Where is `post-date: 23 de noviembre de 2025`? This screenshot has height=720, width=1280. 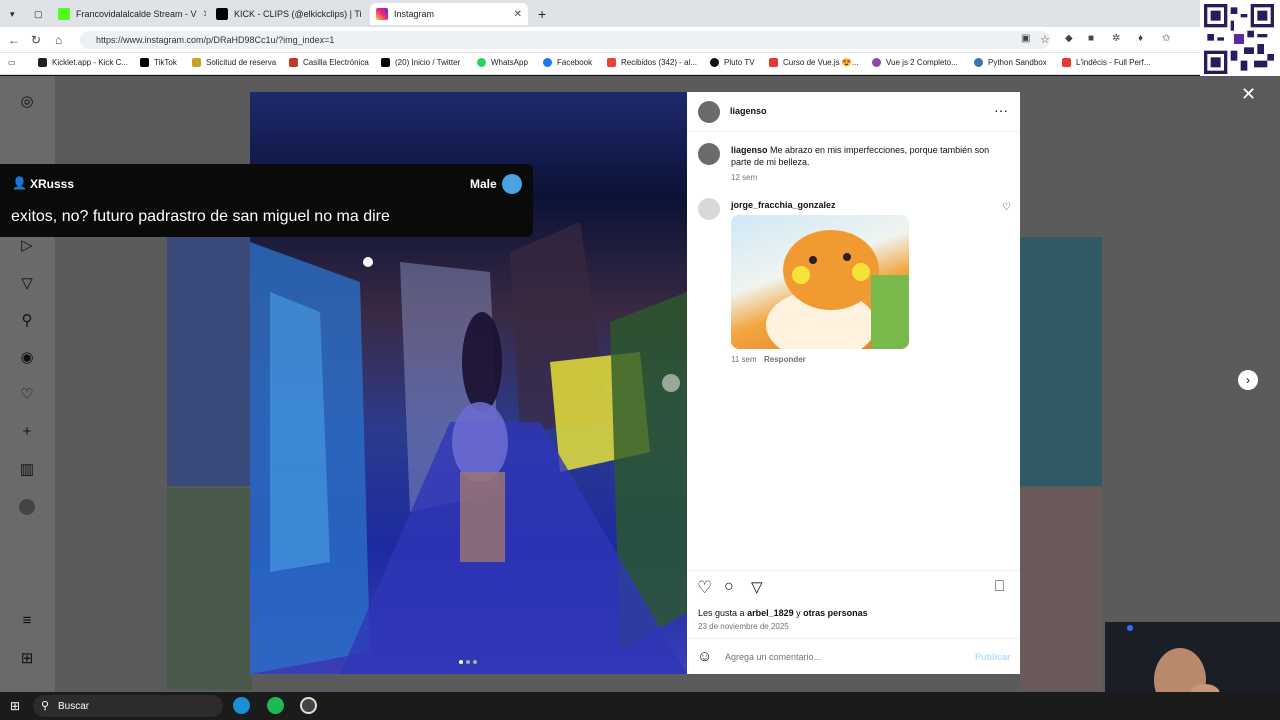
post-date: 23 de noviembre de 2025 is located at coordinates (743, 626).